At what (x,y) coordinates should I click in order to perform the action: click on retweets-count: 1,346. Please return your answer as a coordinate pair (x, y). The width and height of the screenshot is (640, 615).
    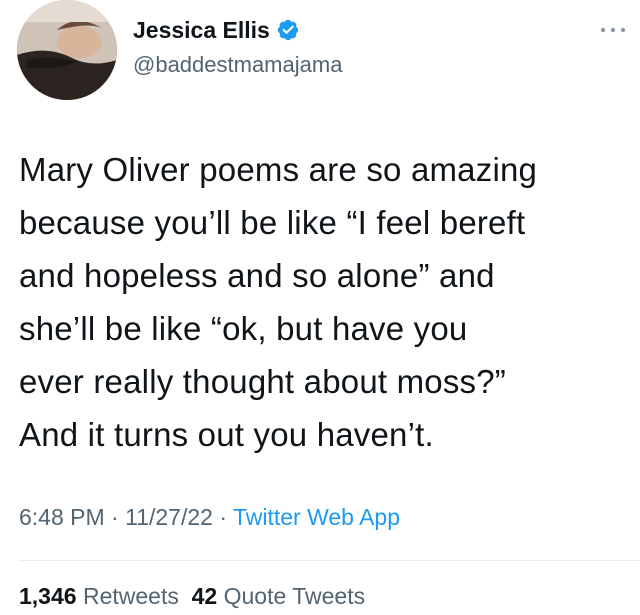
    Looking at the image, I should click on (48, 596).